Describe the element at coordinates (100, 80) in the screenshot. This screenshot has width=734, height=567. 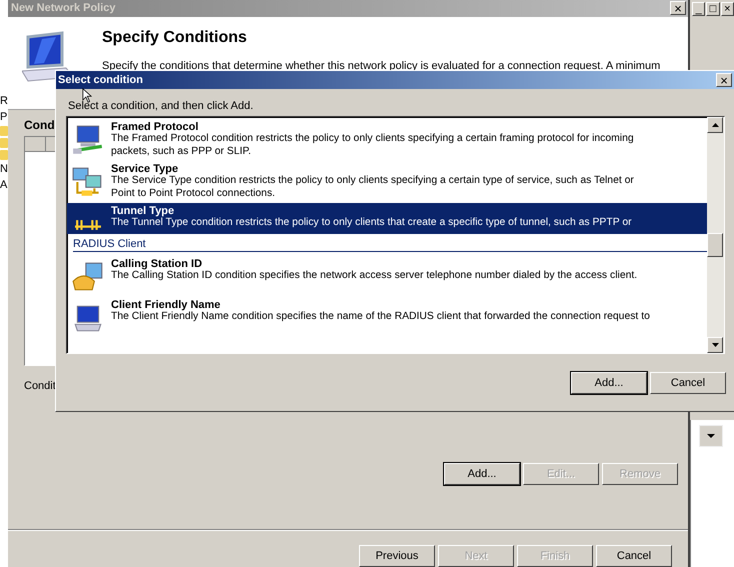
I see `dialog-title: Select condition` at that location.